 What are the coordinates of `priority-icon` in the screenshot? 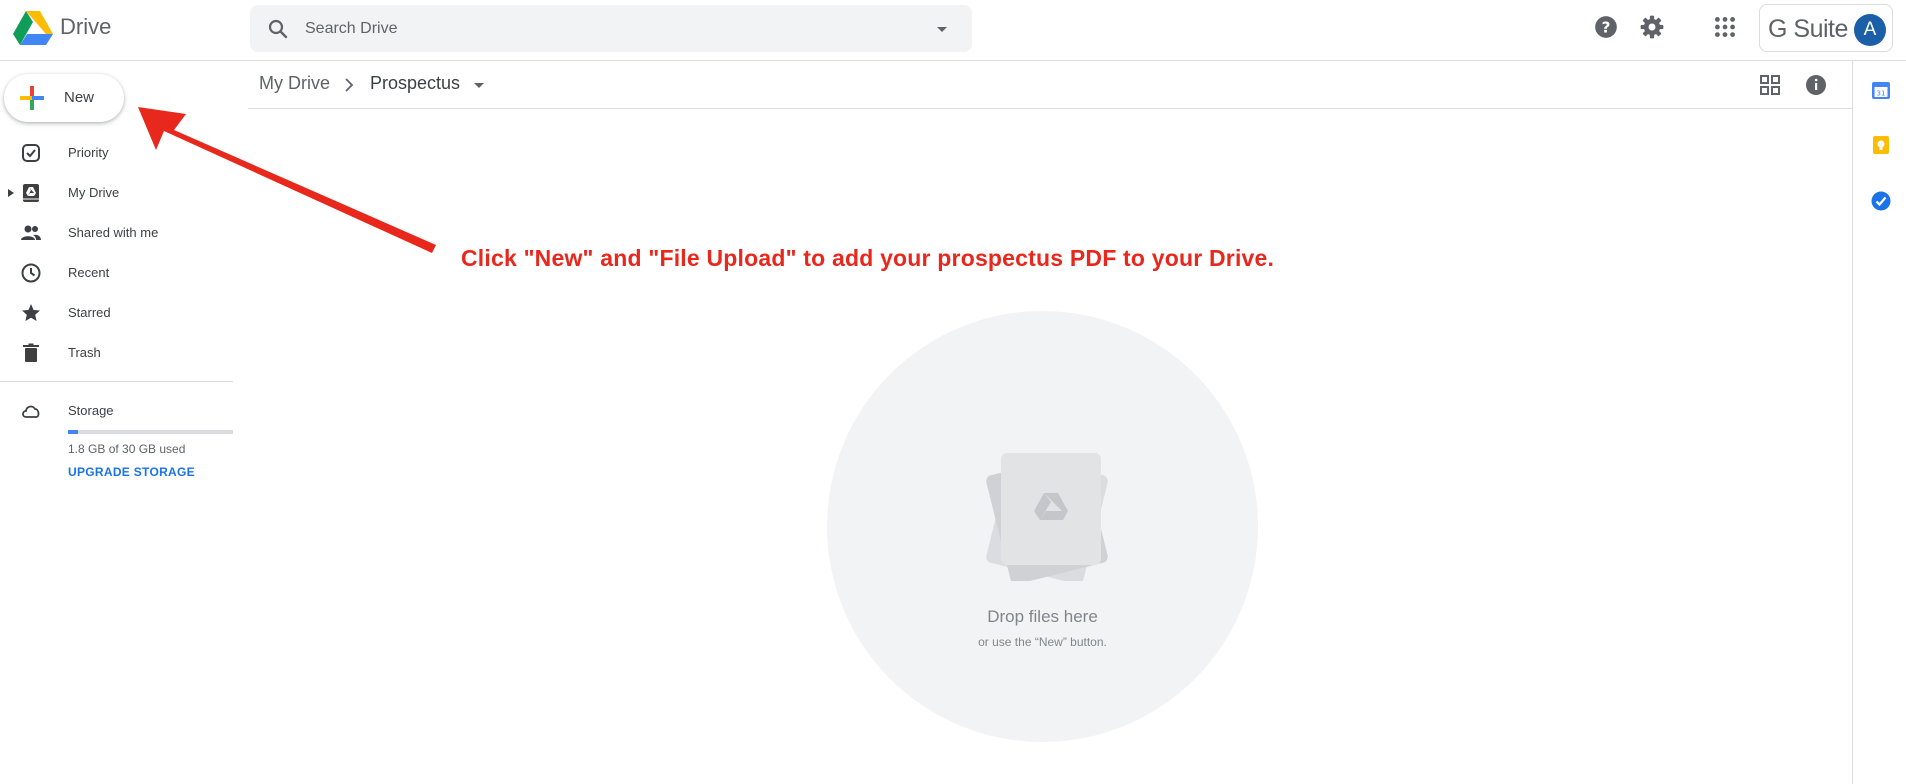 It's located at (31, 153).